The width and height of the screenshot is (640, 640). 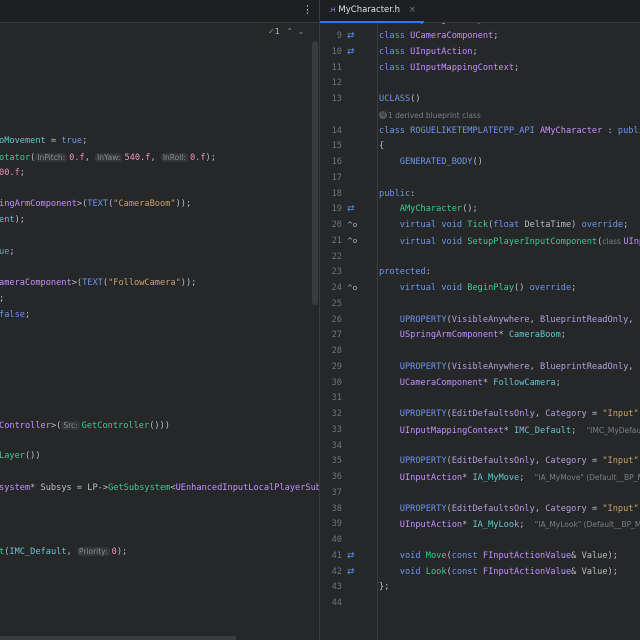 What do you see at coordinates (315, 173) in the screenshot?
I see `vertical-scrollbar` at bounding box center [315, 173].